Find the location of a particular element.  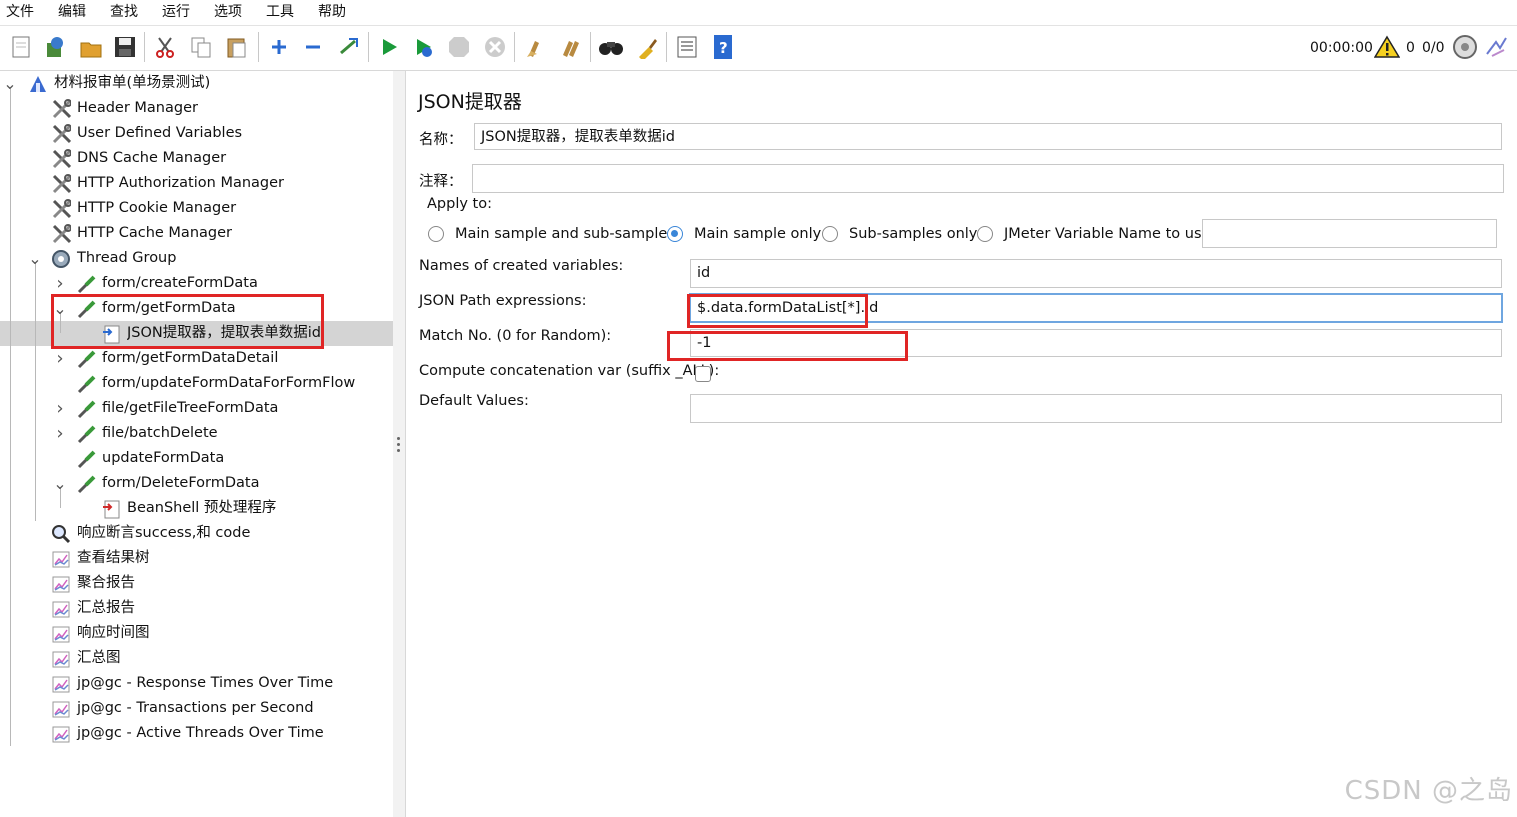

tree-node: jp@gc - Response Times Over Time is located at coordinates (192, 683).